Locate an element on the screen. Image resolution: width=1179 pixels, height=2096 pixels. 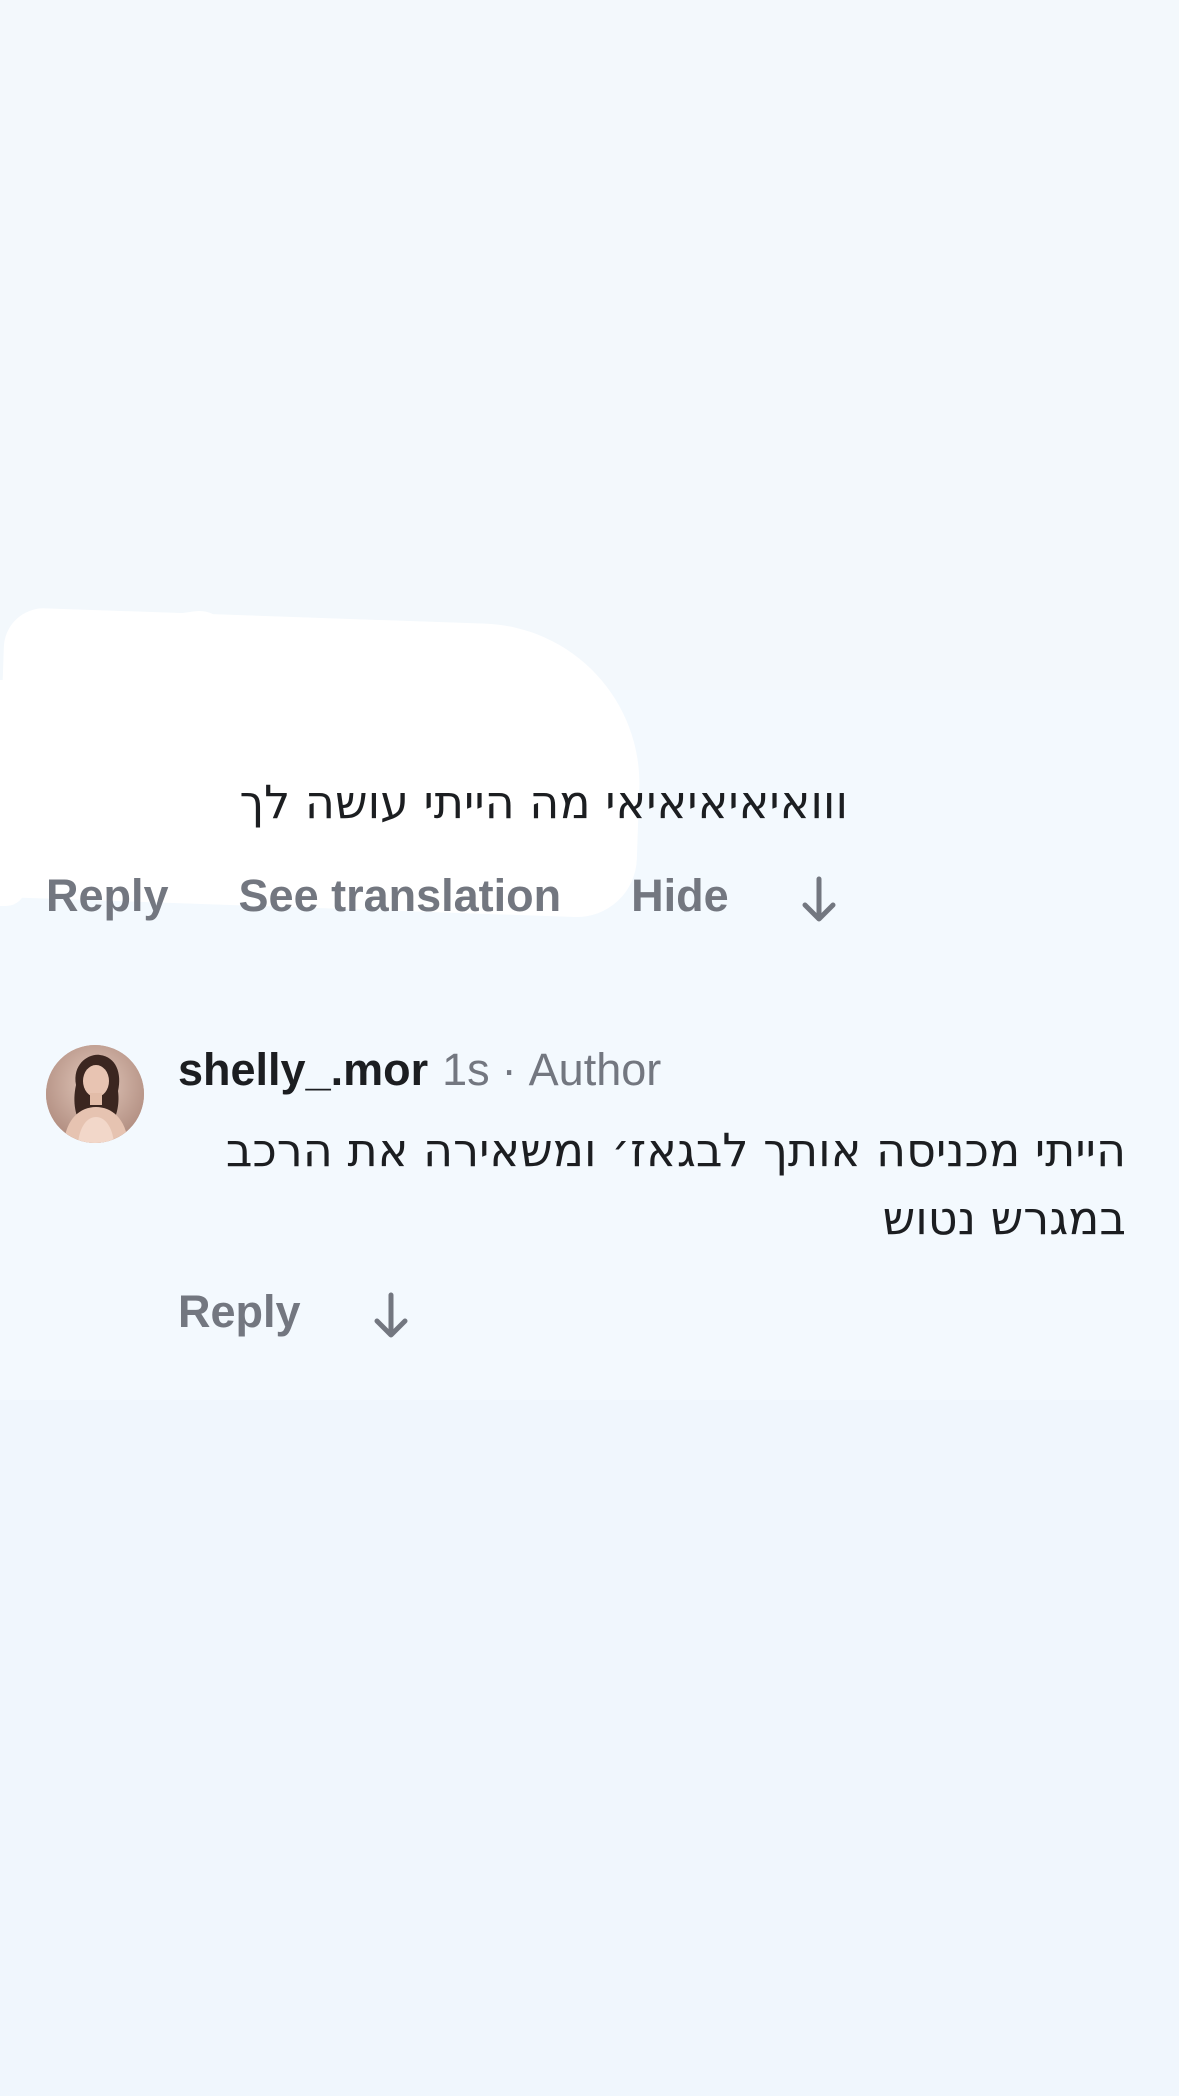
author-badge: Author is located at coordinates (595, 1069).